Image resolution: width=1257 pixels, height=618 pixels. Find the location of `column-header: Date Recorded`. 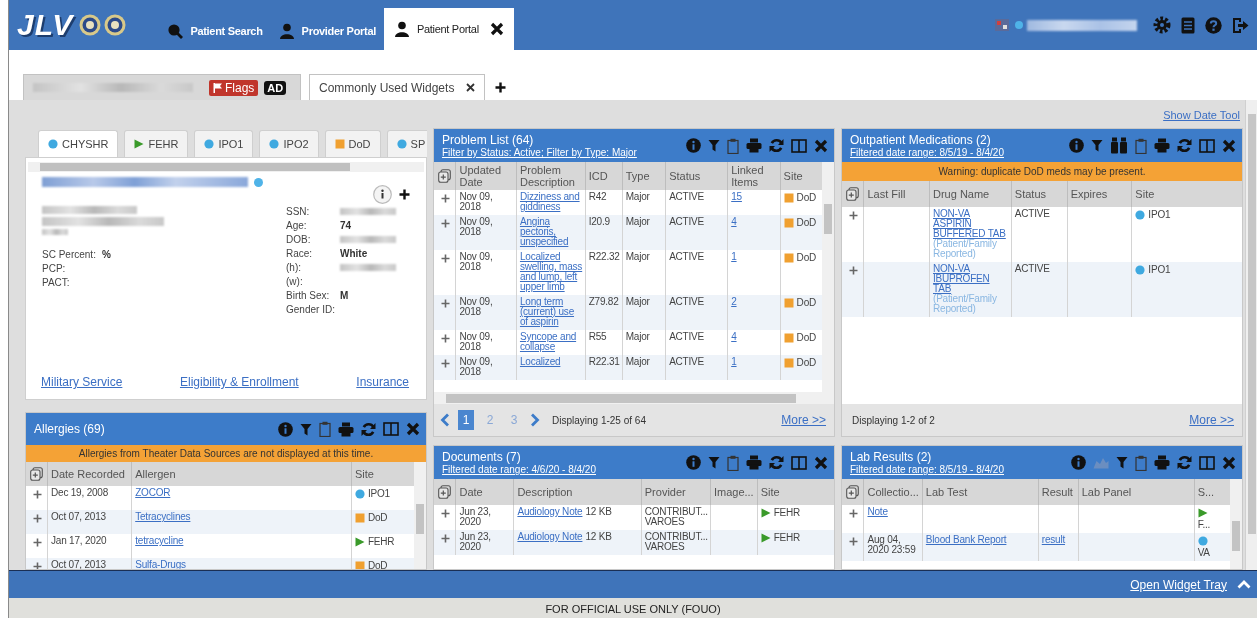

column-header: Date Recorded is located at coordinates (89, 474).